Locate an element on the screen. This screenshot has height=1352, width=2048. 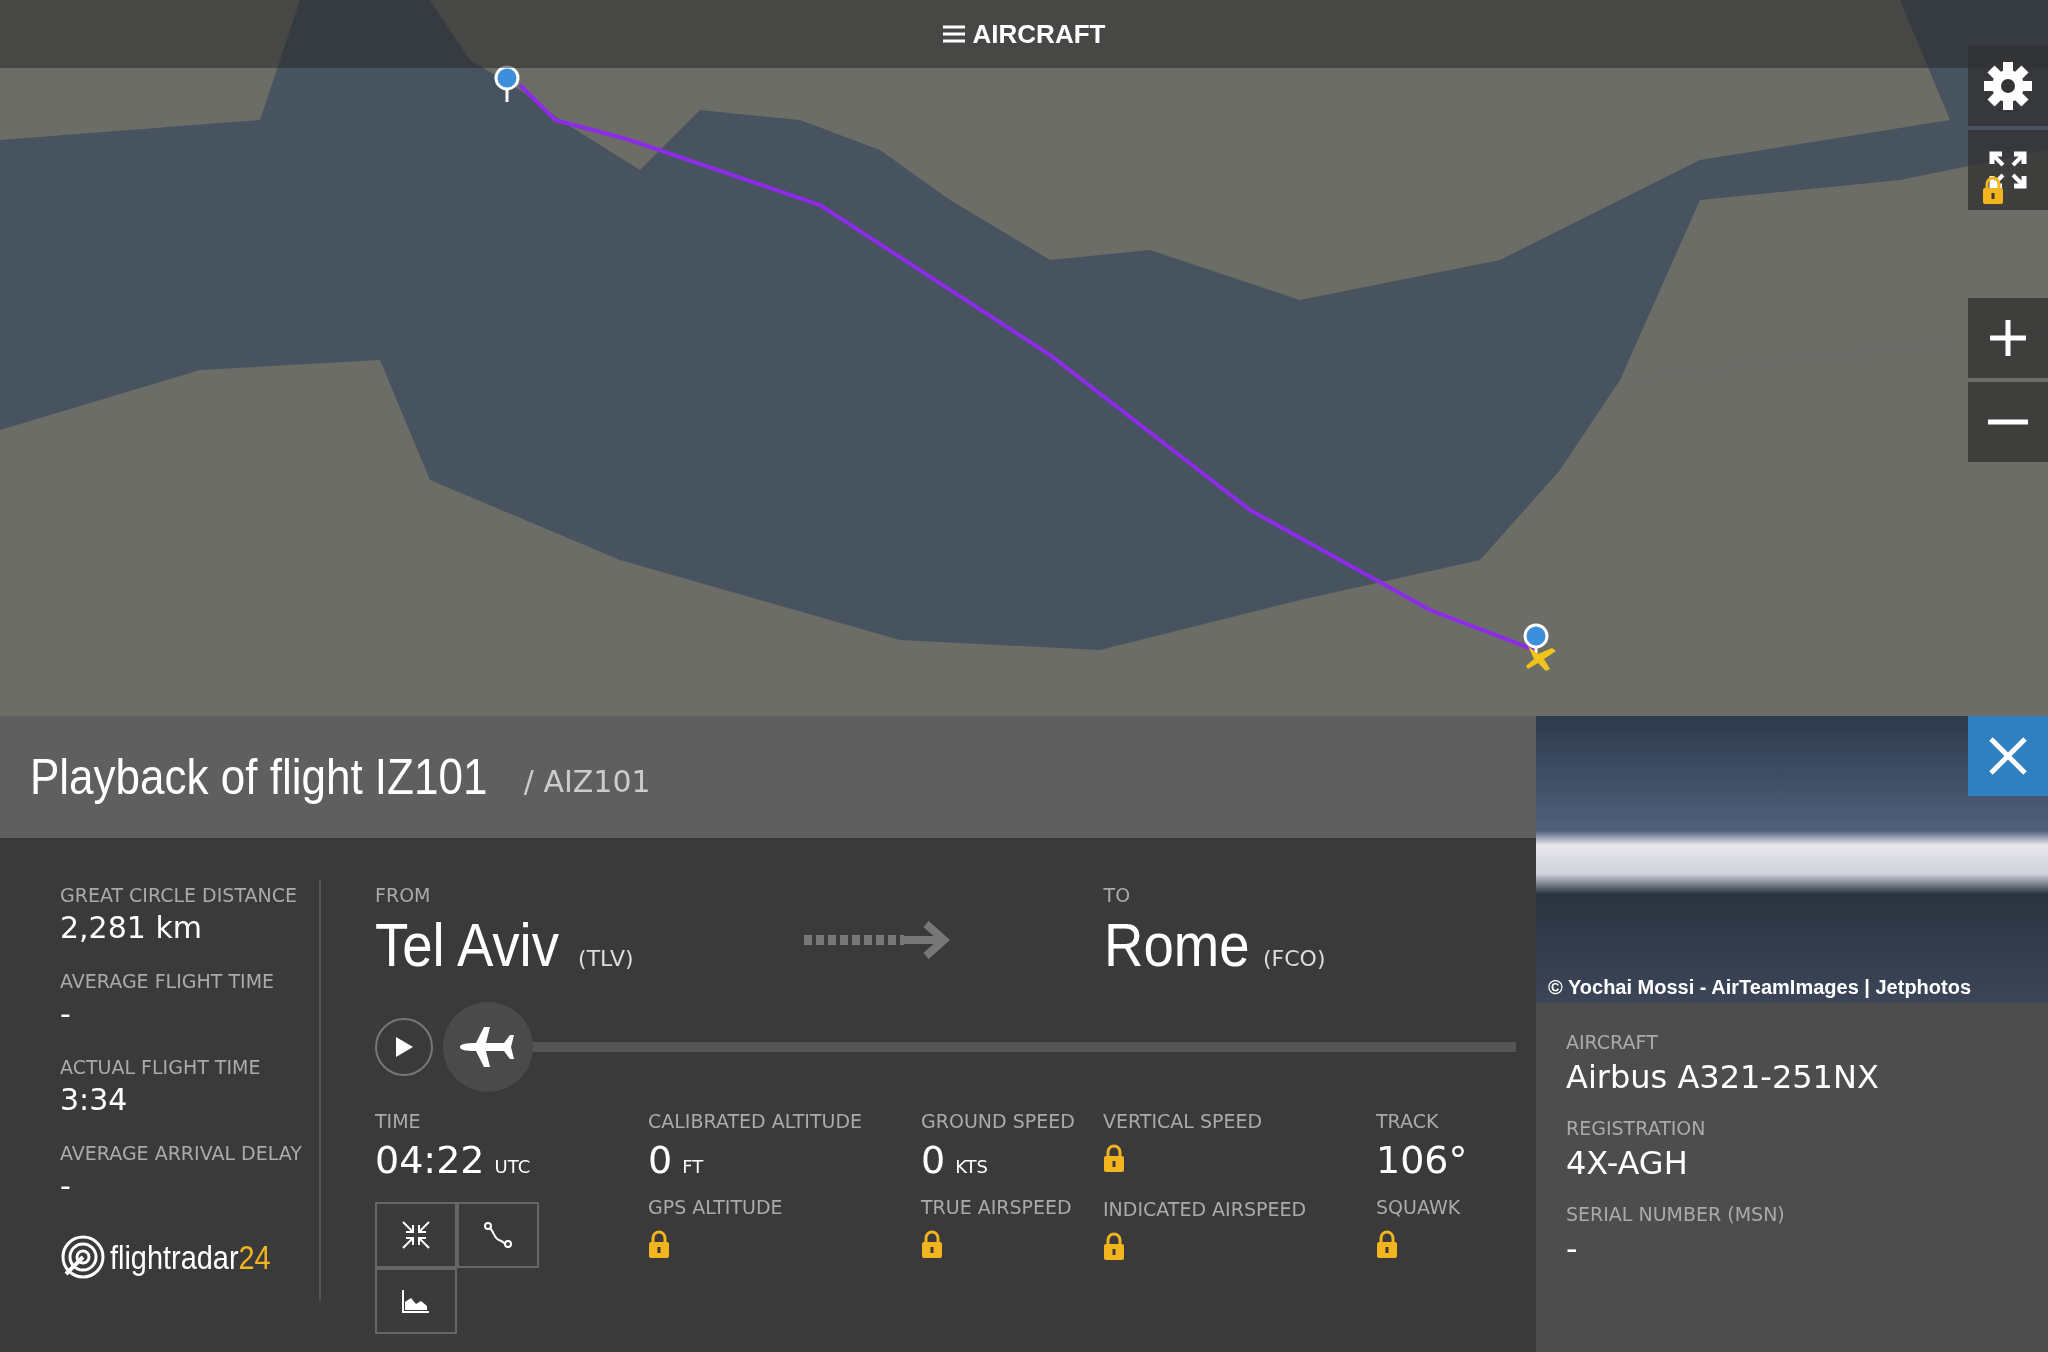
route-icon is located at coordinates (498, 1235).